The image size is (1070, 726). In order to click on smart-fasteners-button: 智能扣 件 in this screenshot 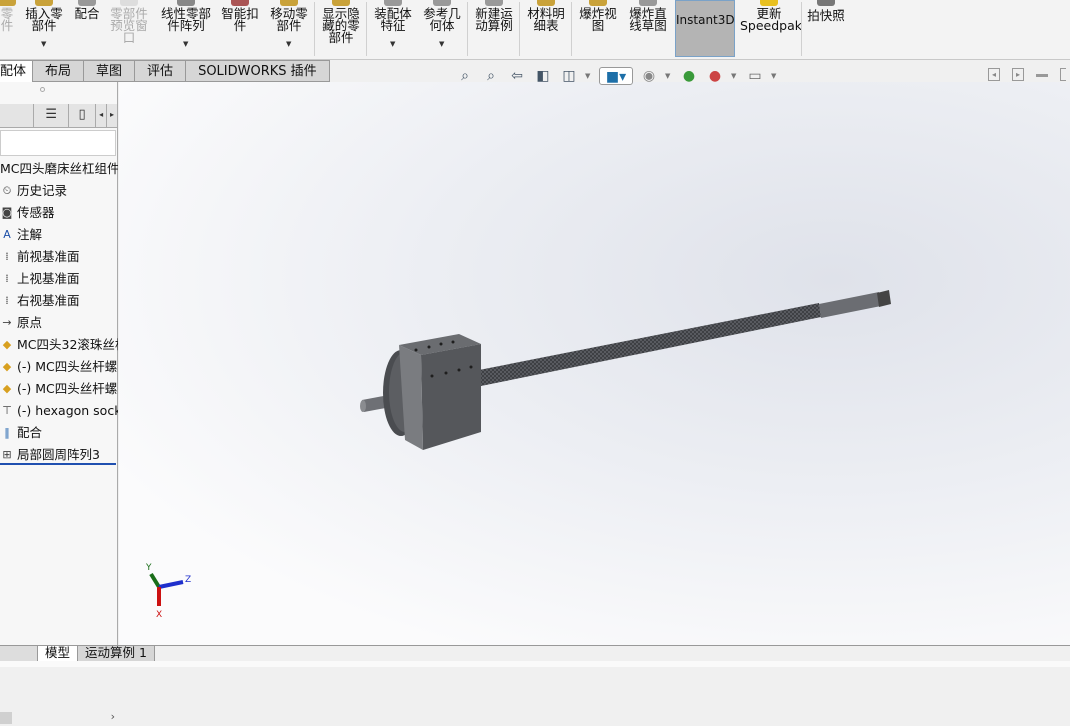, I will do `click(240, 29)`.